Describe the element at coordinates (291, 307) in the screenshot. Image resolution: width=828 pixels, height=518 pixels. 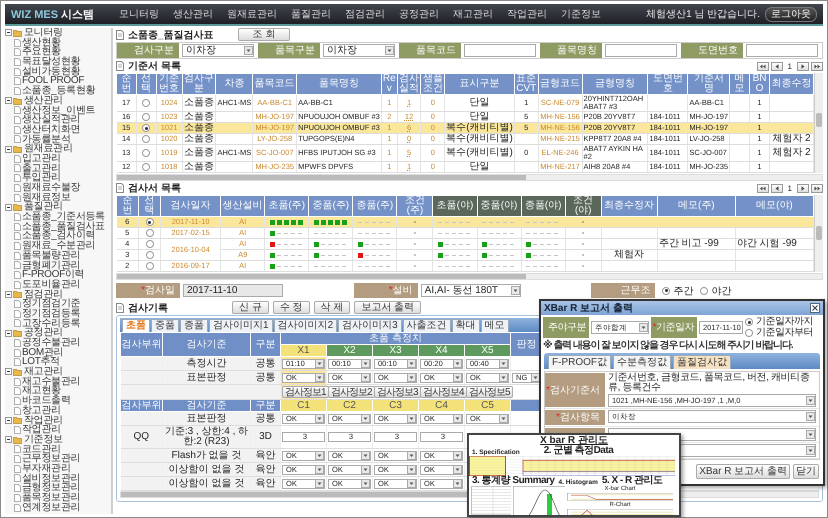
I see `toolbar-button: 수 정` at that location.